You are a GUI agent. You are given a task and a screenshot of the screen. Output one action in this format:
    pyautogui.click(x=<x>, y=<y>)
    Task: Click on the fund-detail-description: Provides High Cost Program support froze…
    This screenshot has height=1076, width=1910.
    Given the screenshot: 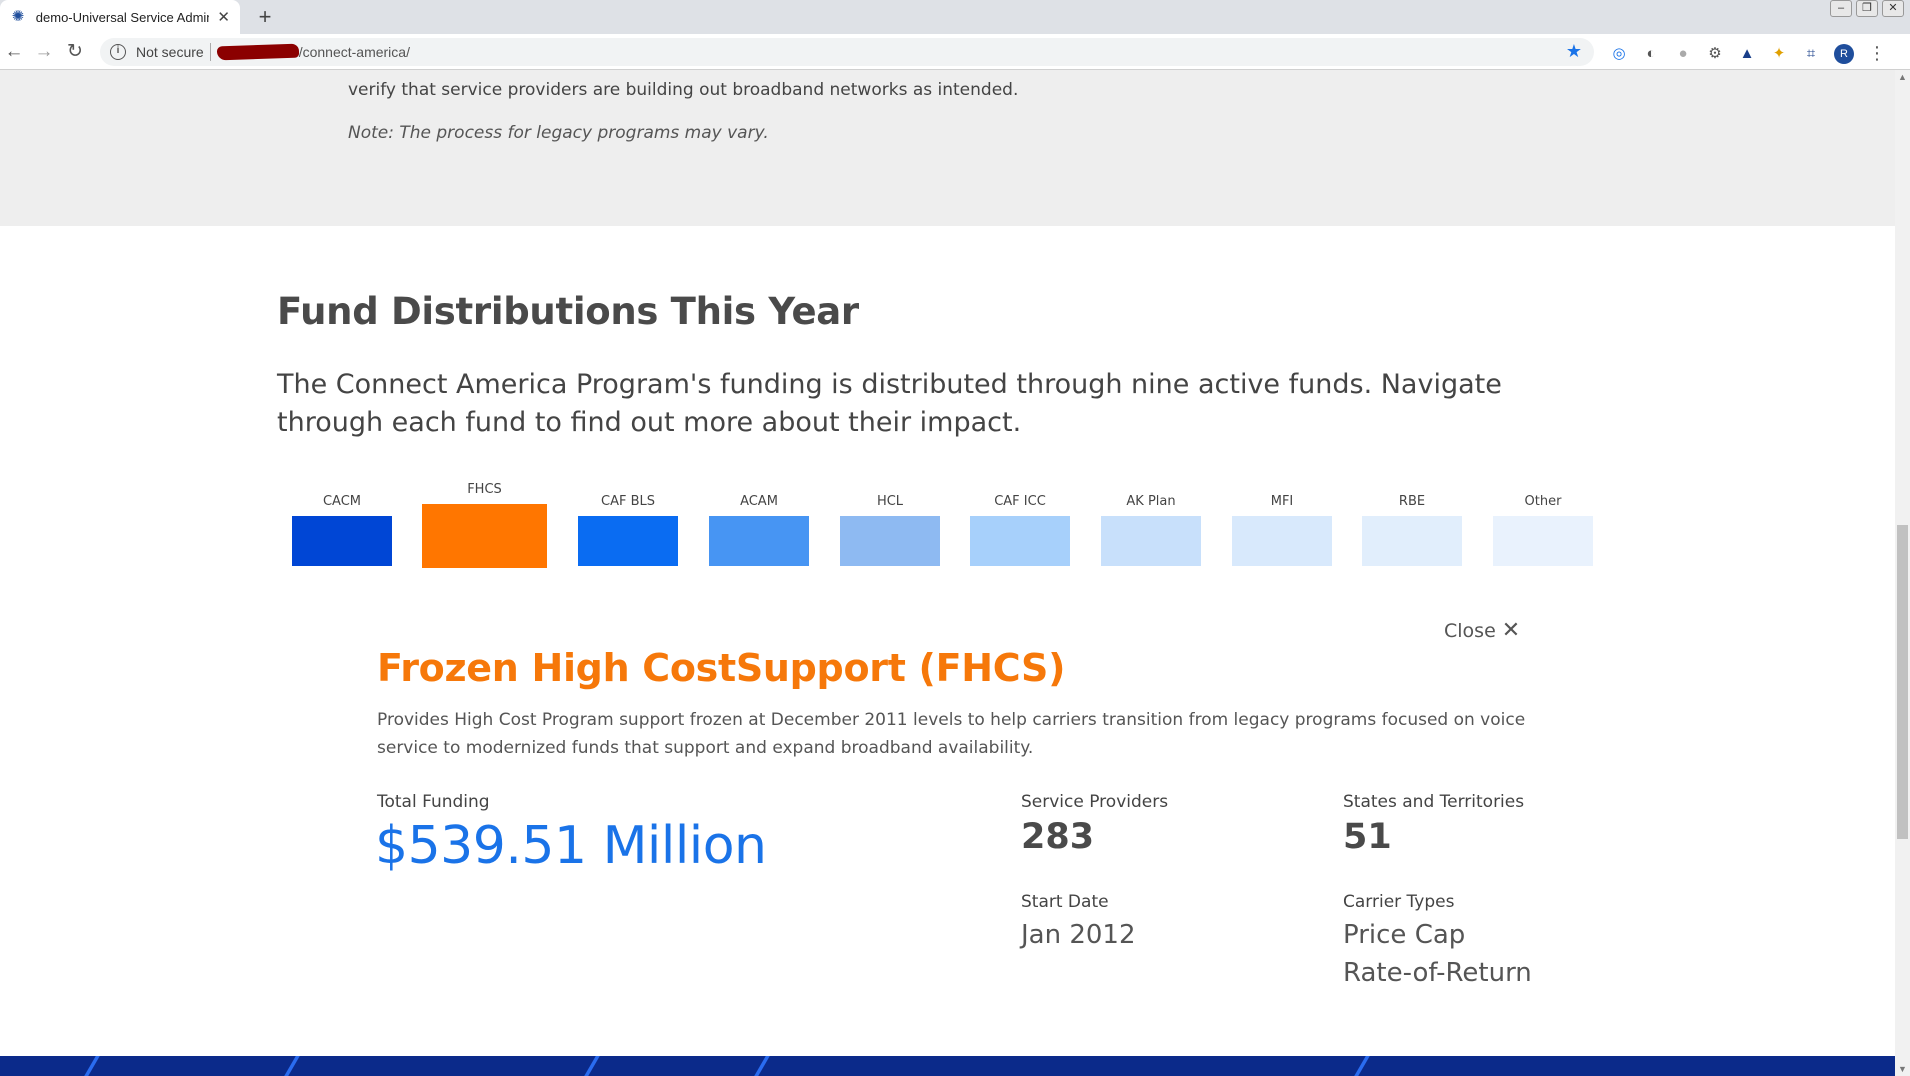 What is the action you would take?
    pyautogui.click(x=951, y=734)
    